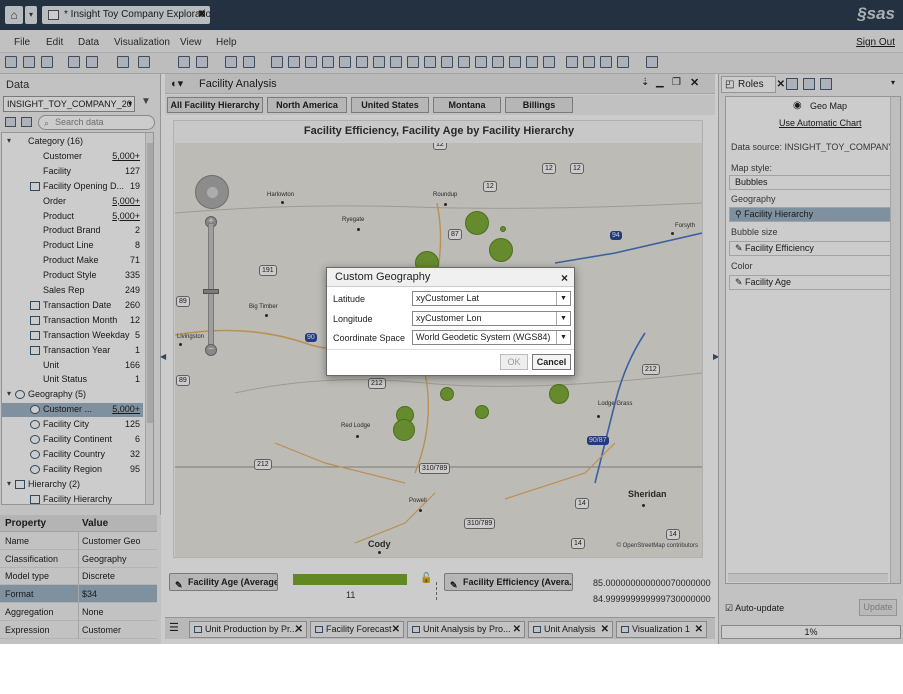  Describe the element at coordinates (491, 318) in the screenshot. I see `longitude-select: xyCustomer Lon ▼` at that location.